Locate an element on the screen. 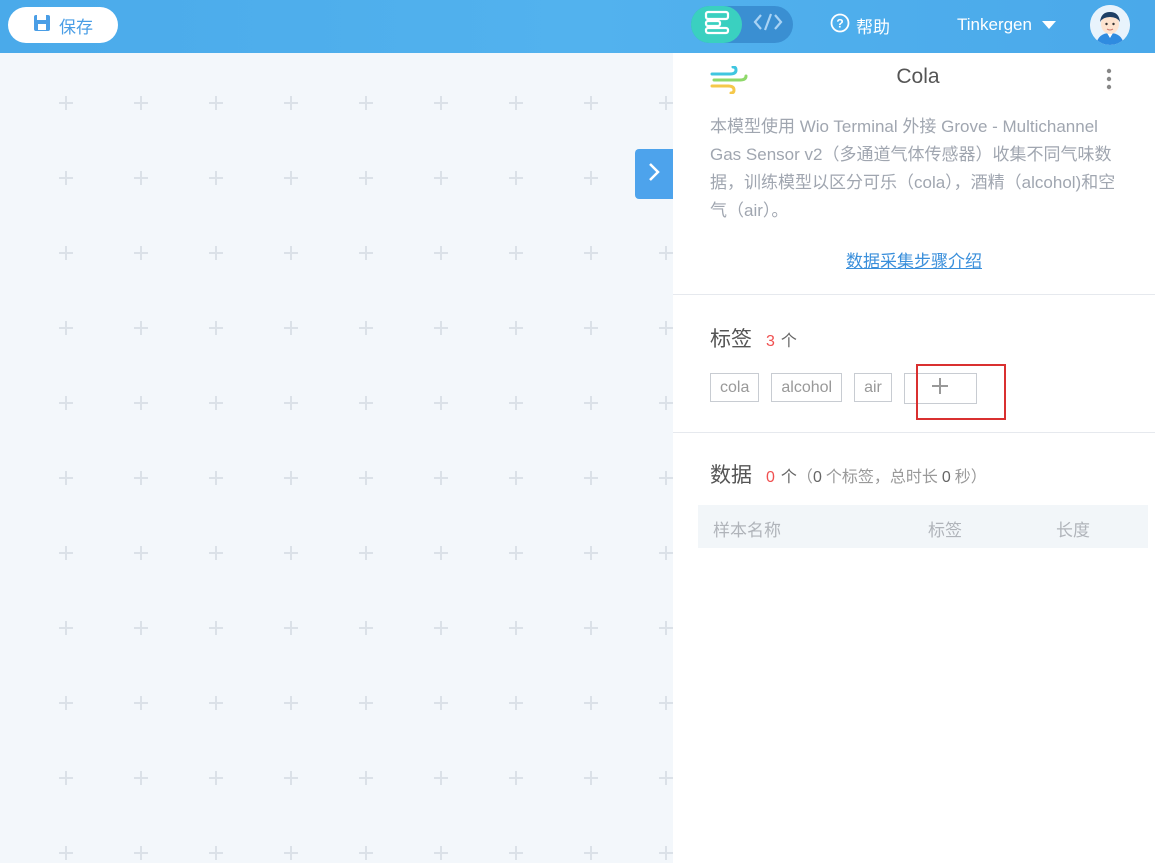 The image size is (1155, 863). data-paren-close: ） is located at coordinates (978, 477).